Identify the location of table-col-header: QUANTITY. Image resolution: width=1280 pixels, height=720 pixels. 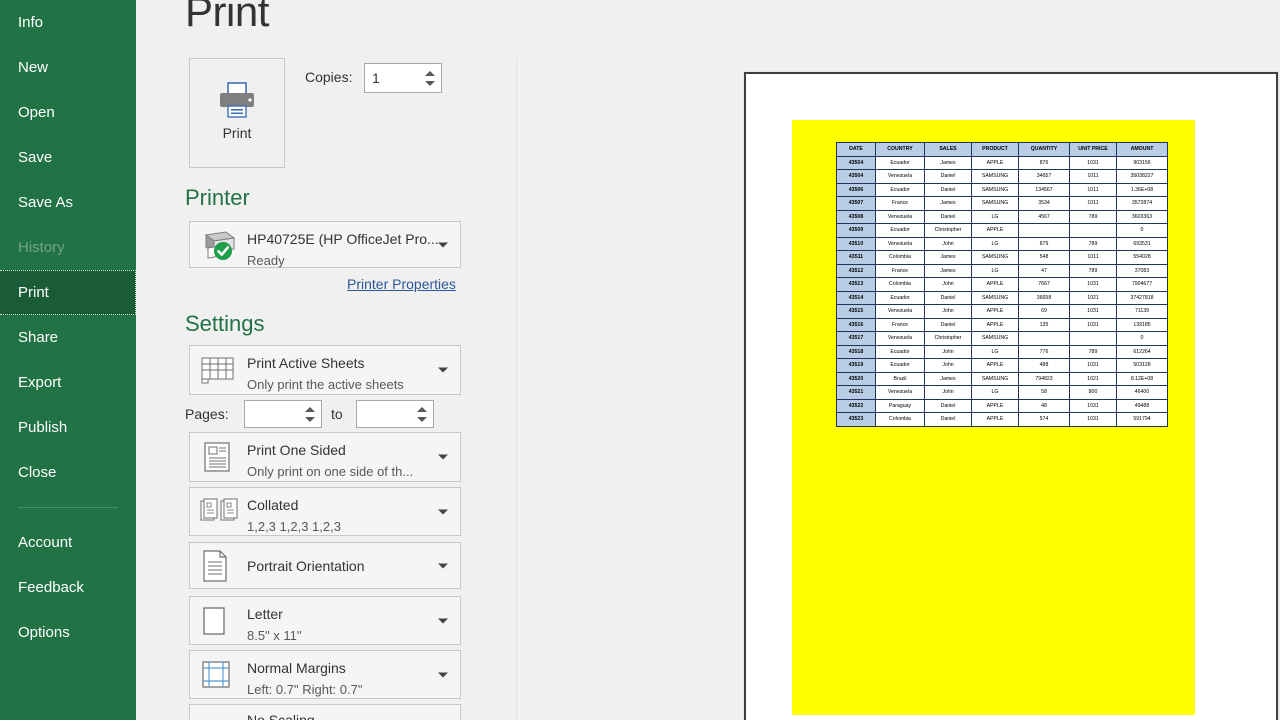
(1044, 149).